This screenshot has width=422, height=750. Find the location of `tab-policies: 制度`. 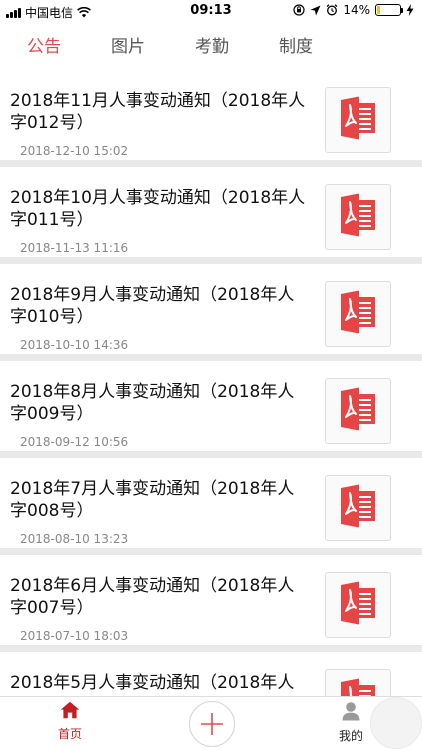

tab-policies: 制度 is located at coordinates (296, 49).